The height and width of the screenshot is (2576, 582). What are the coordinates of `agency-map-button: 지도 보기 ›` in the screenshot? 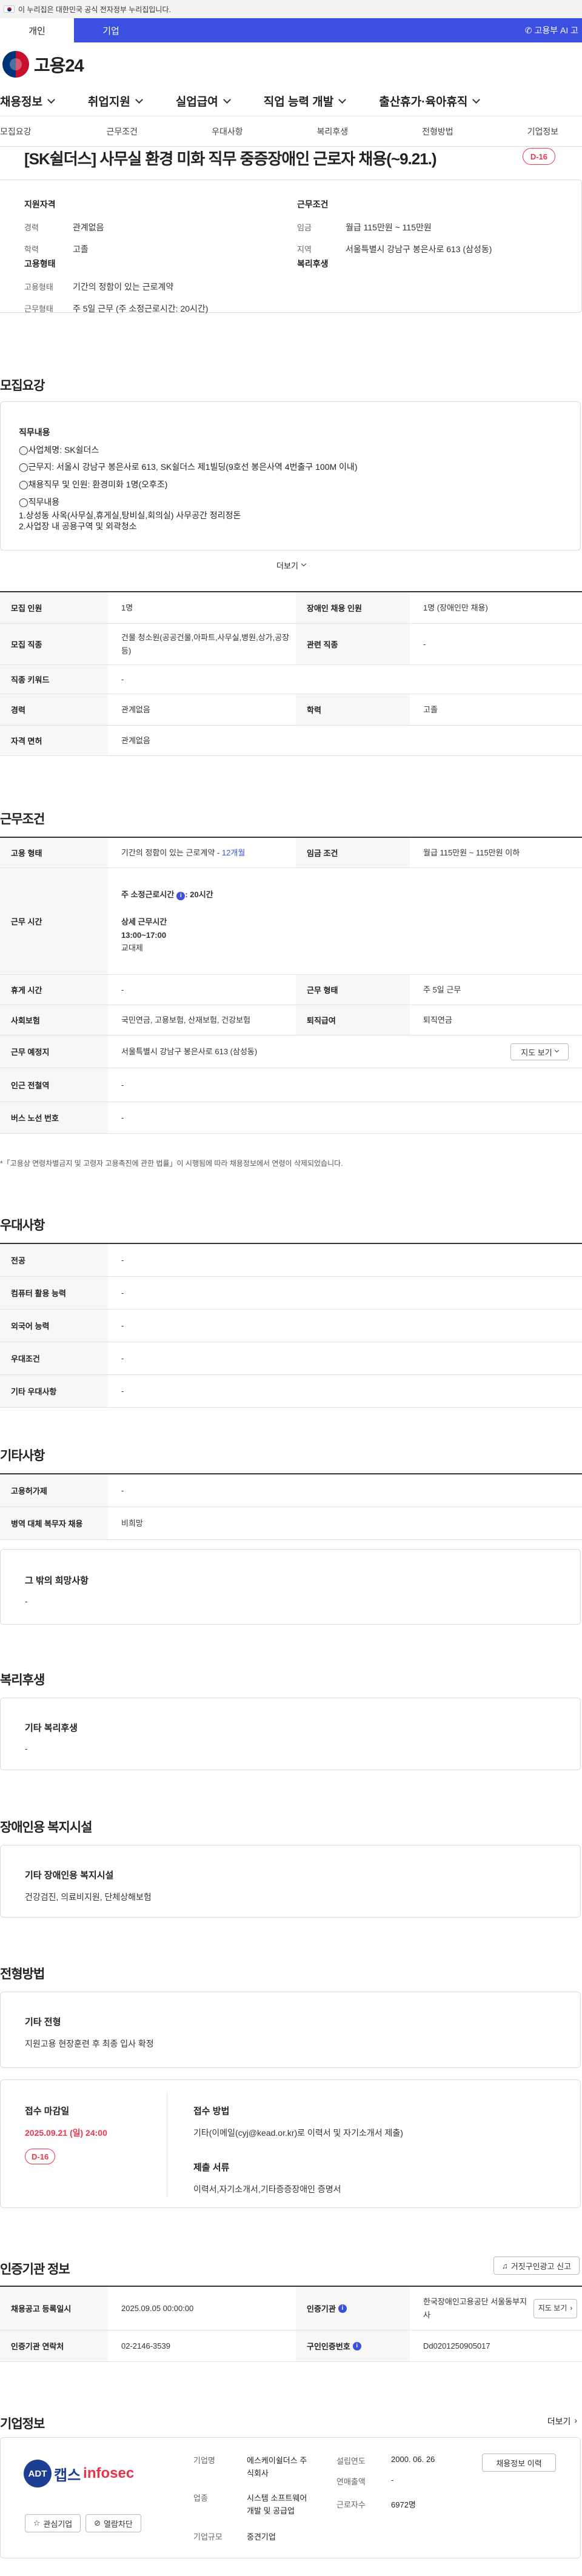 It's located at (555, 2308).